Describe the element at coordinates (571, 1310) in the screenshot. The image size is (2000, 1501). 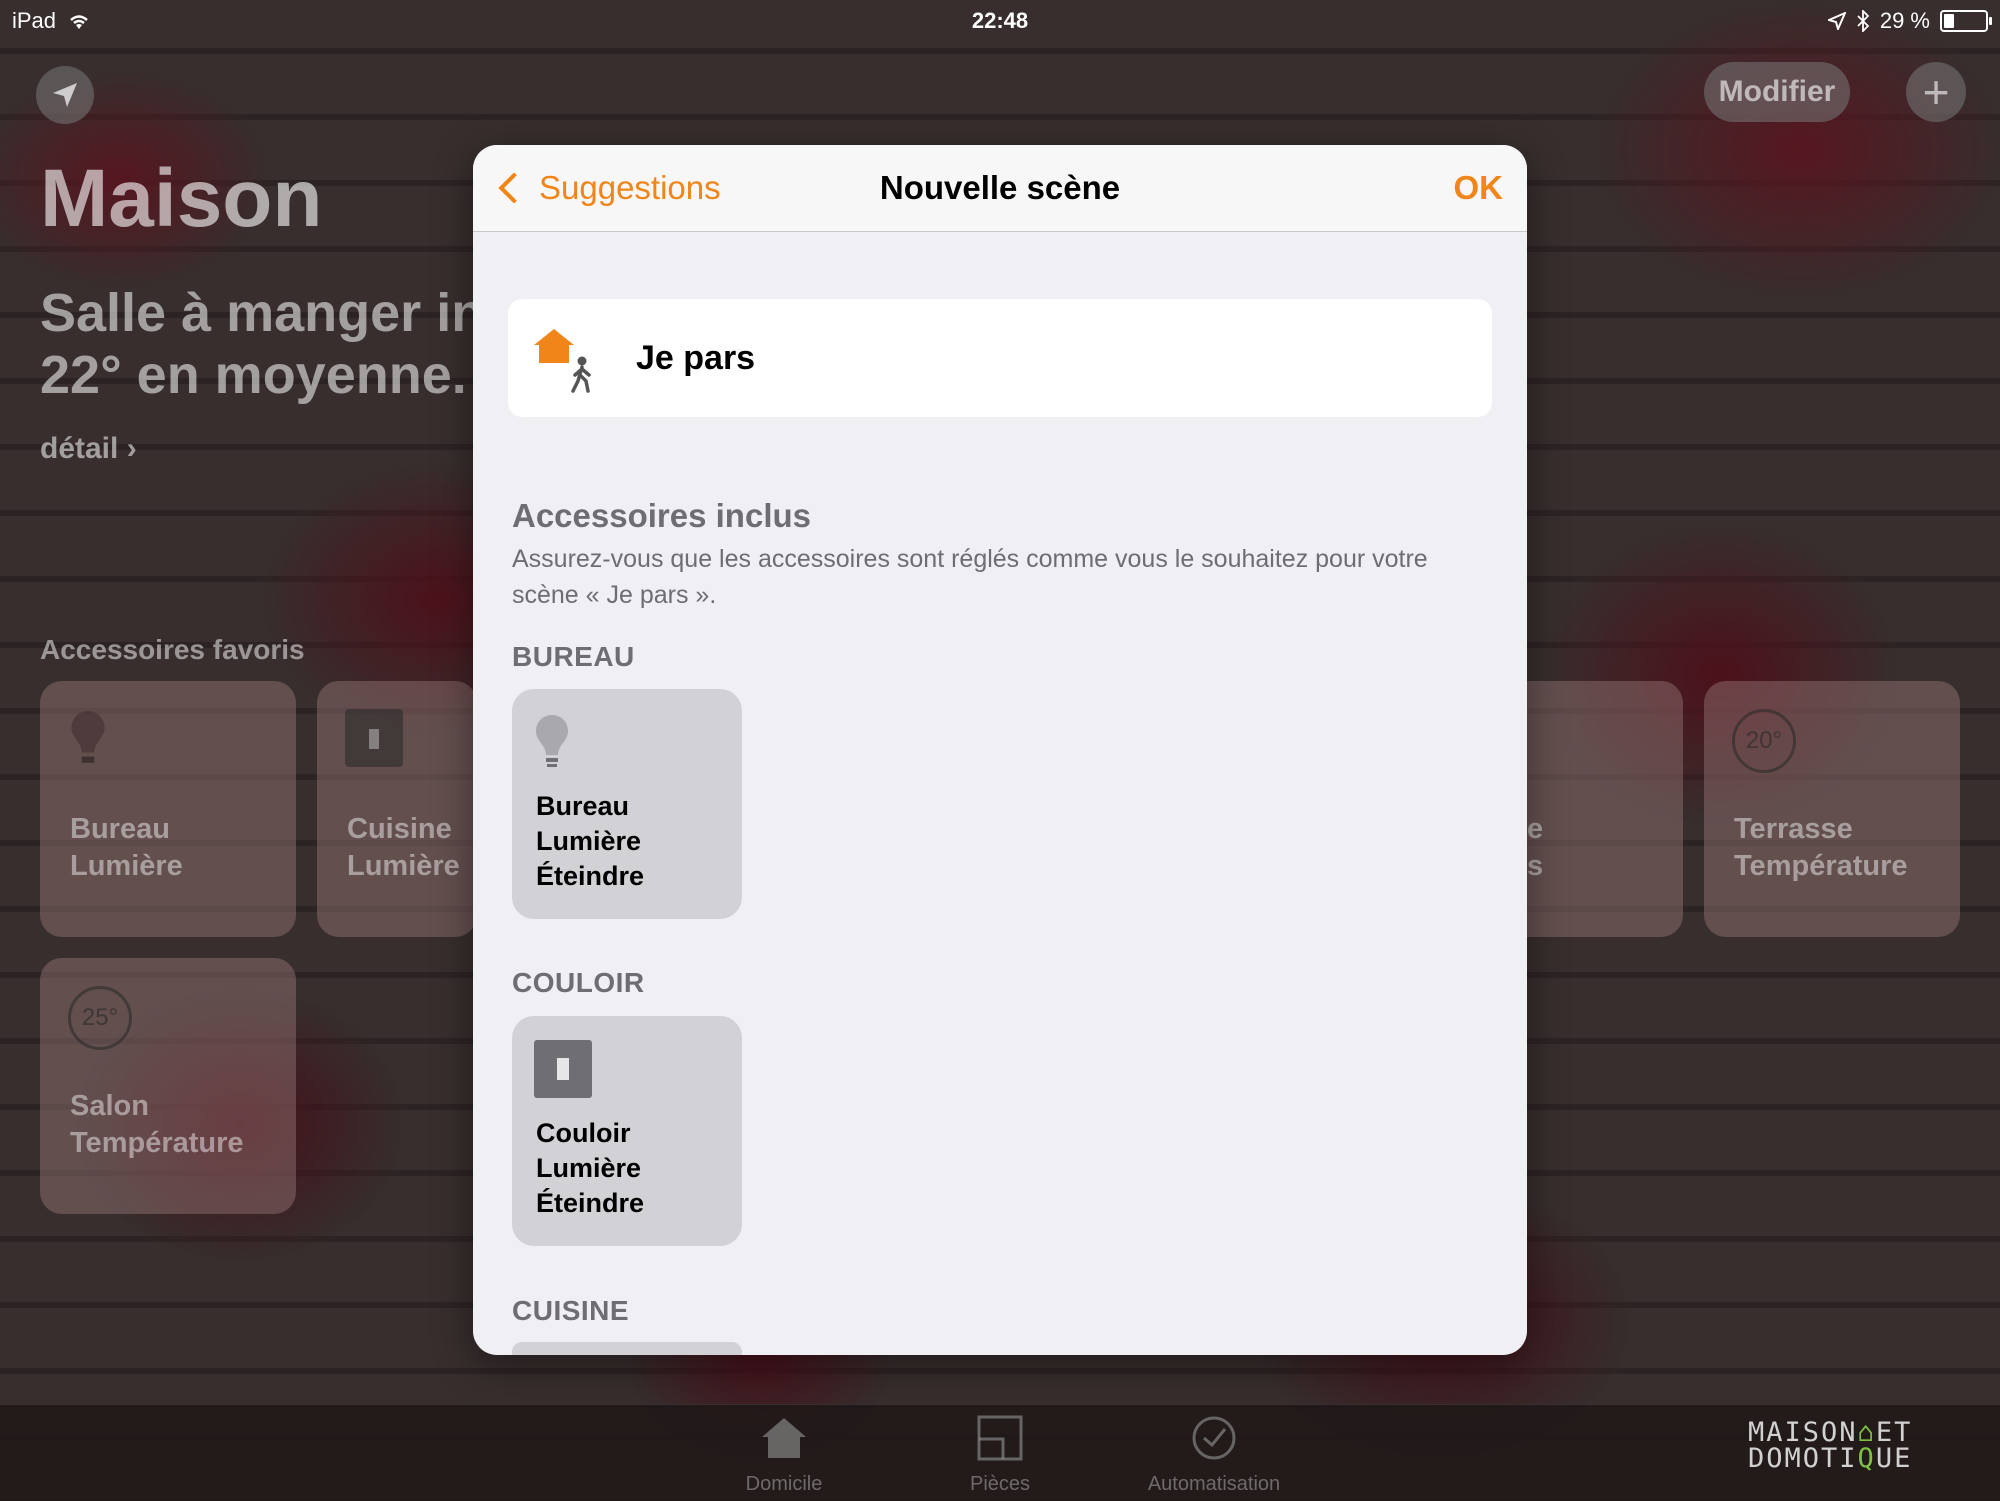
I see `room-header-cuisine: CUISINE` at that location.